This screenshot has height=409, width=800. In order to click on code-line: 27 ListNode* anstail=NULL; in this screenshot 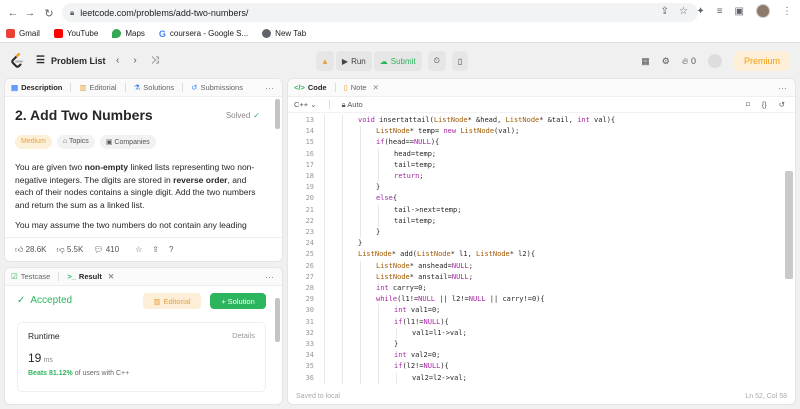, I will do `click(541, 277)`.